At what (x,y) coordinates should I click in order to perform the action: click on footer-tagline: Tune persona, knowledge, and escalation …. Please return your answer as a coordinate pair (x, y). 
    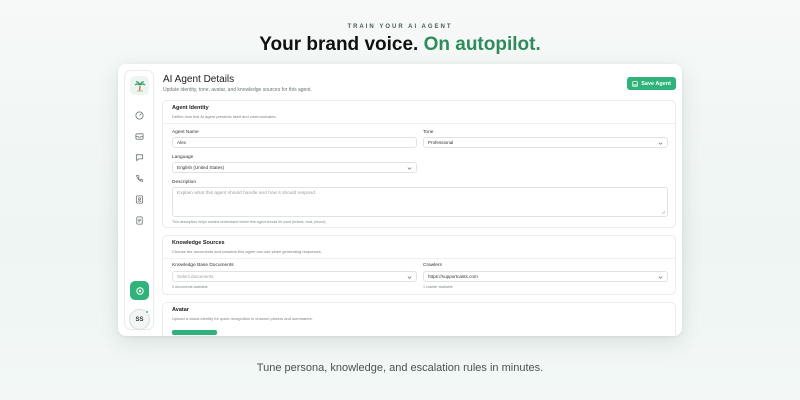
    Looking at the image, I should click on (400, 368).